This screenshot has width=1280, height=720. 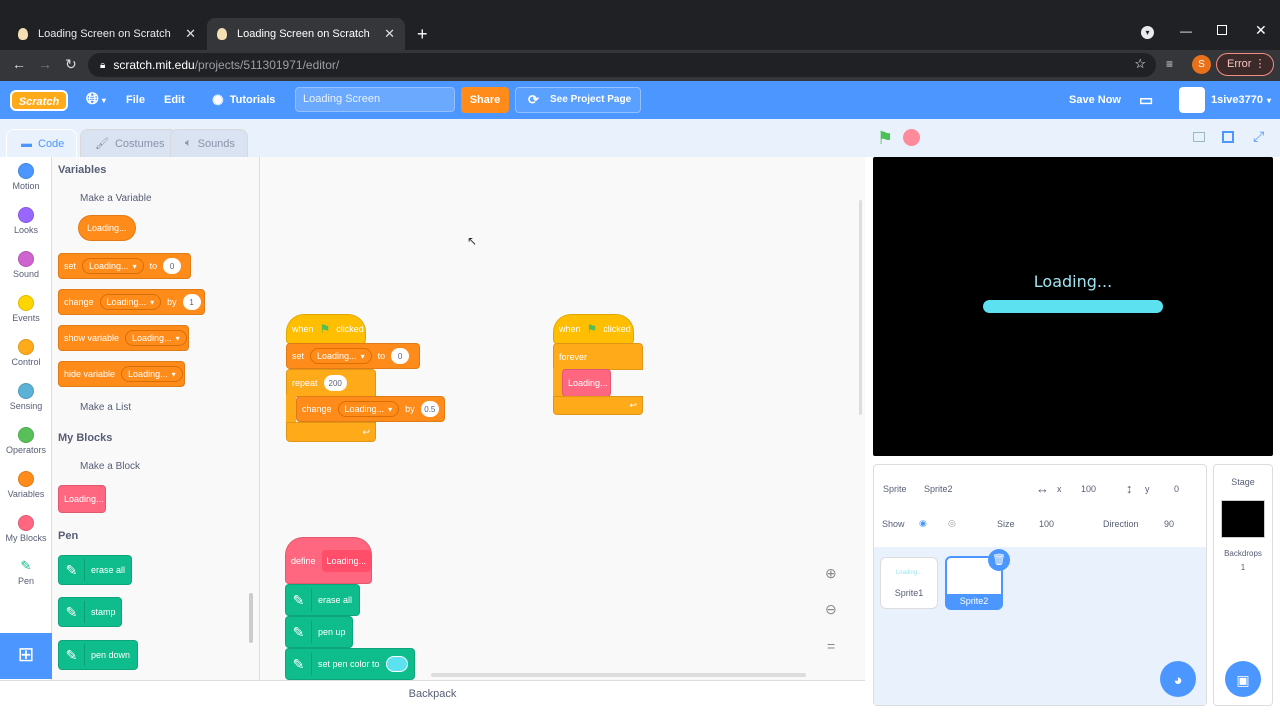 I want to click on size-input: 100, so click(x=1046, y=524).